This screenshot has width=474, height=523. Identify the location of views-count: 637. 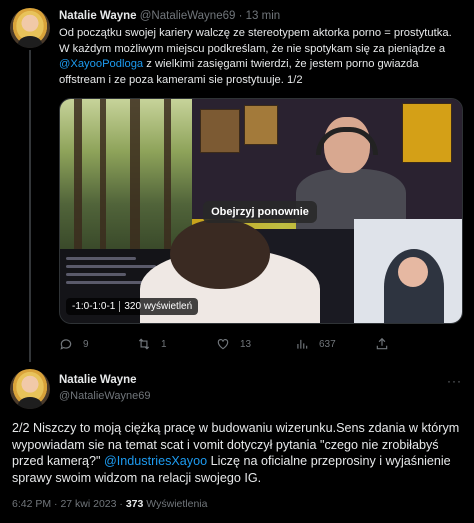
(327, 344).